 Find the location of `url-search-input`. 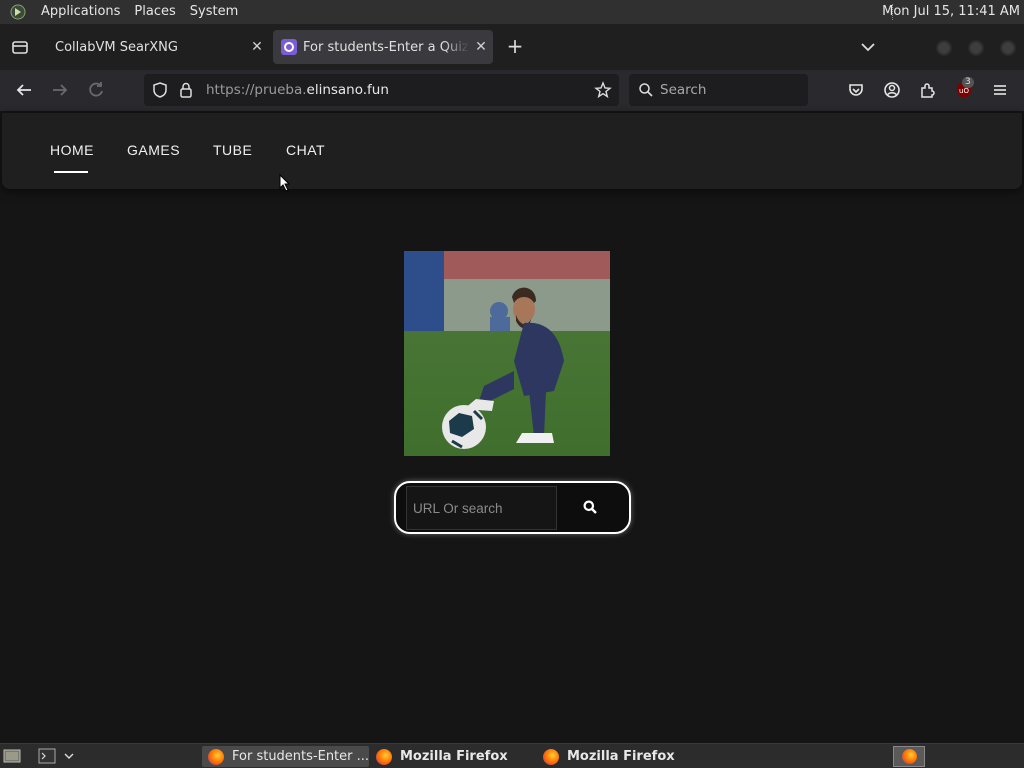

url-search-input is located at coordinates (481, 508).